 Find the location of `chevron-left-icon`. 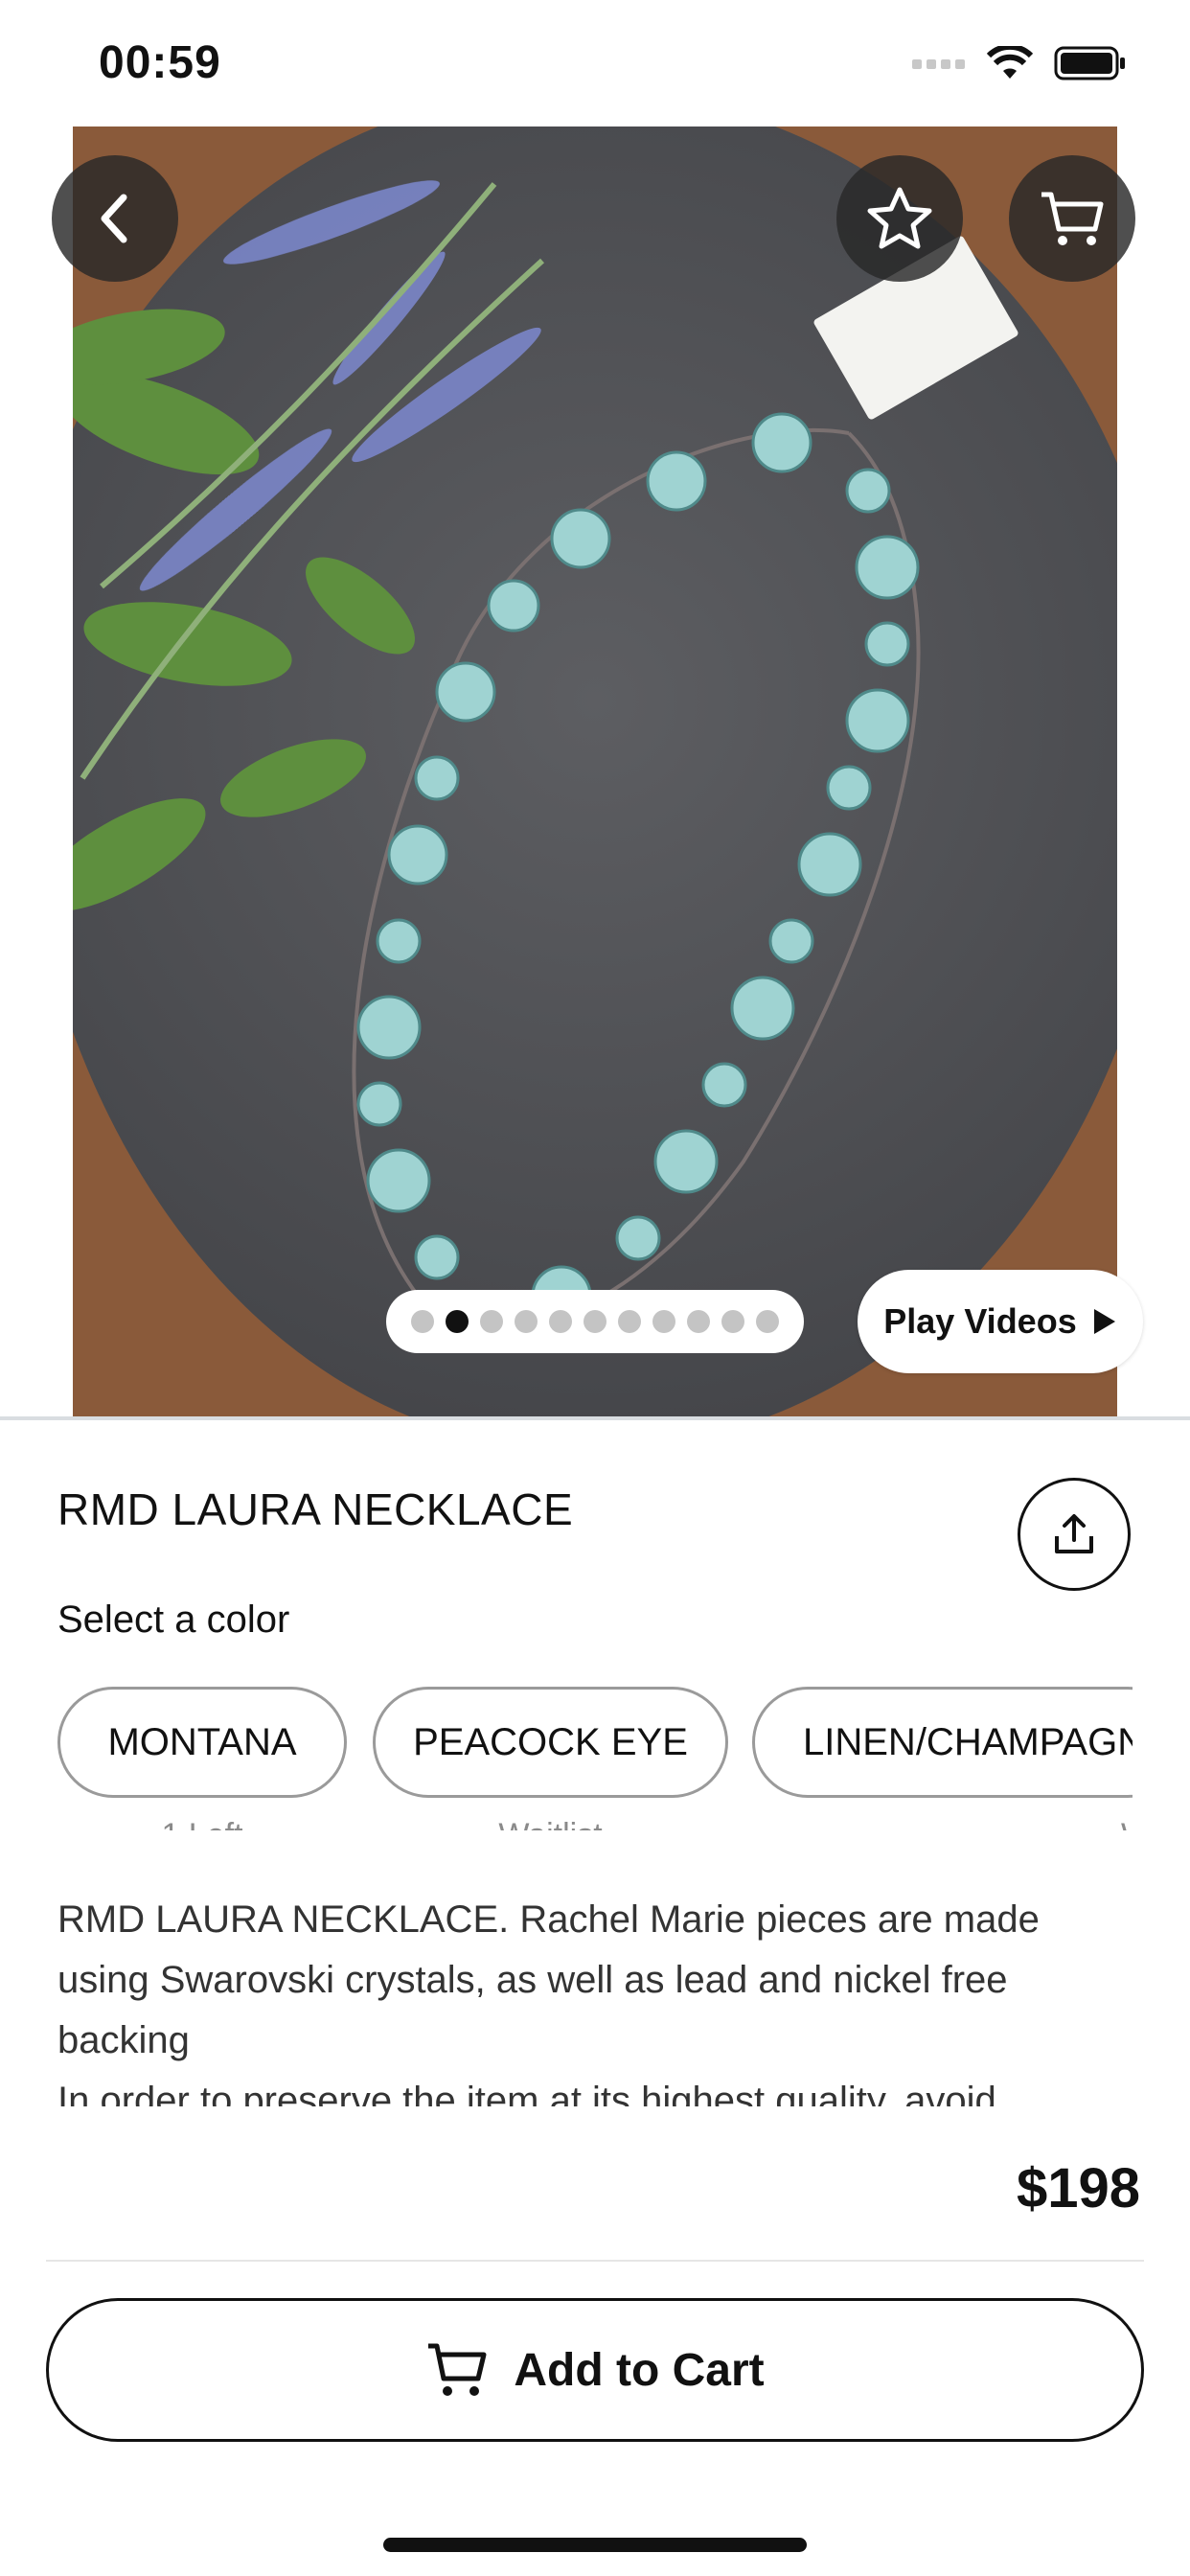

chevron-left-icon is located at coordinates (114, 218).